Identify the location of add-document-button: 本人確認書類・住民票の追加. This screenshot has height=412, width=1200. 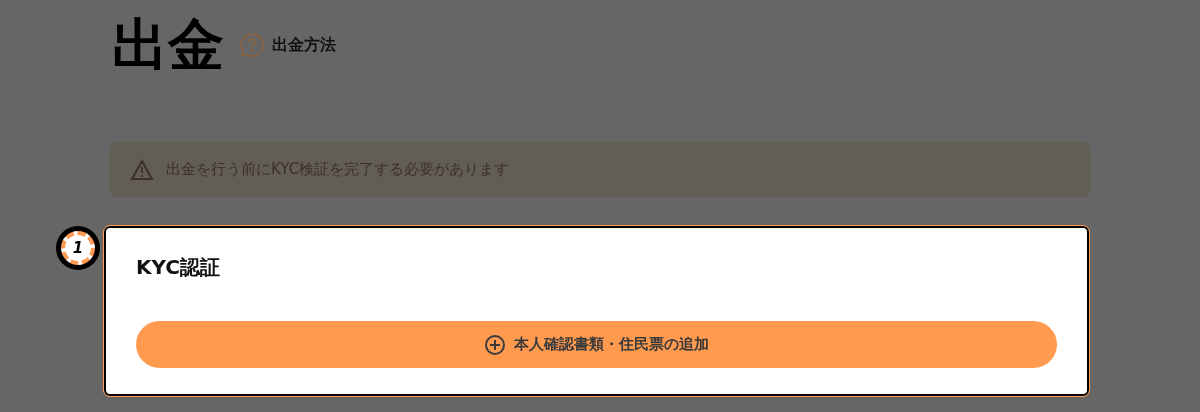
(596, 344).